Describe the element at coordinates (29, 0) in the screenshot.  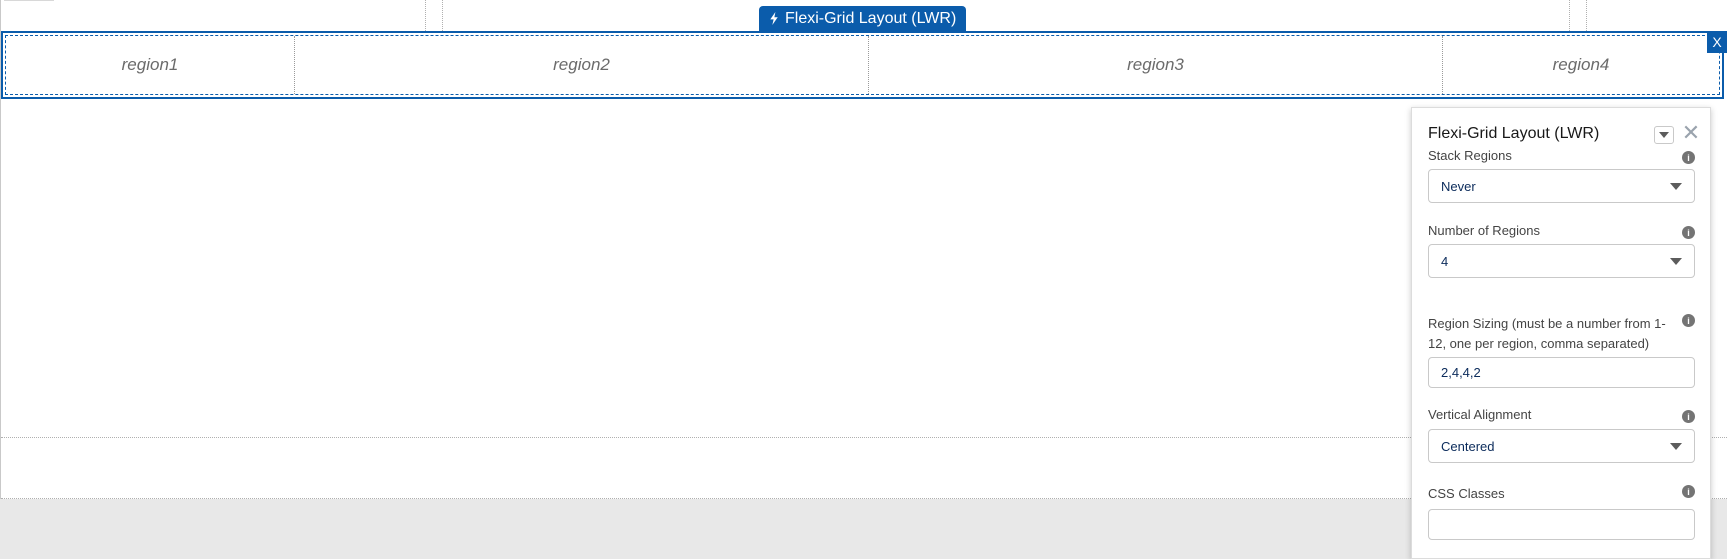
I see `top-divider` at that location.